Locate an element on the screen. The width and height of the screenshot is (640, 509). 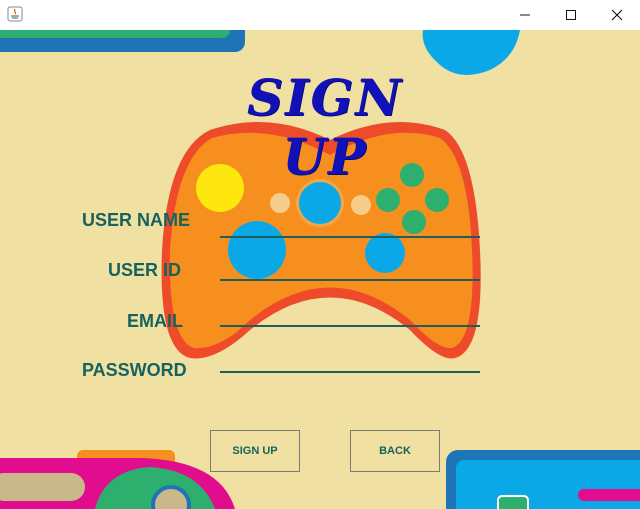
title-bar is located at coordinates (320, 15).